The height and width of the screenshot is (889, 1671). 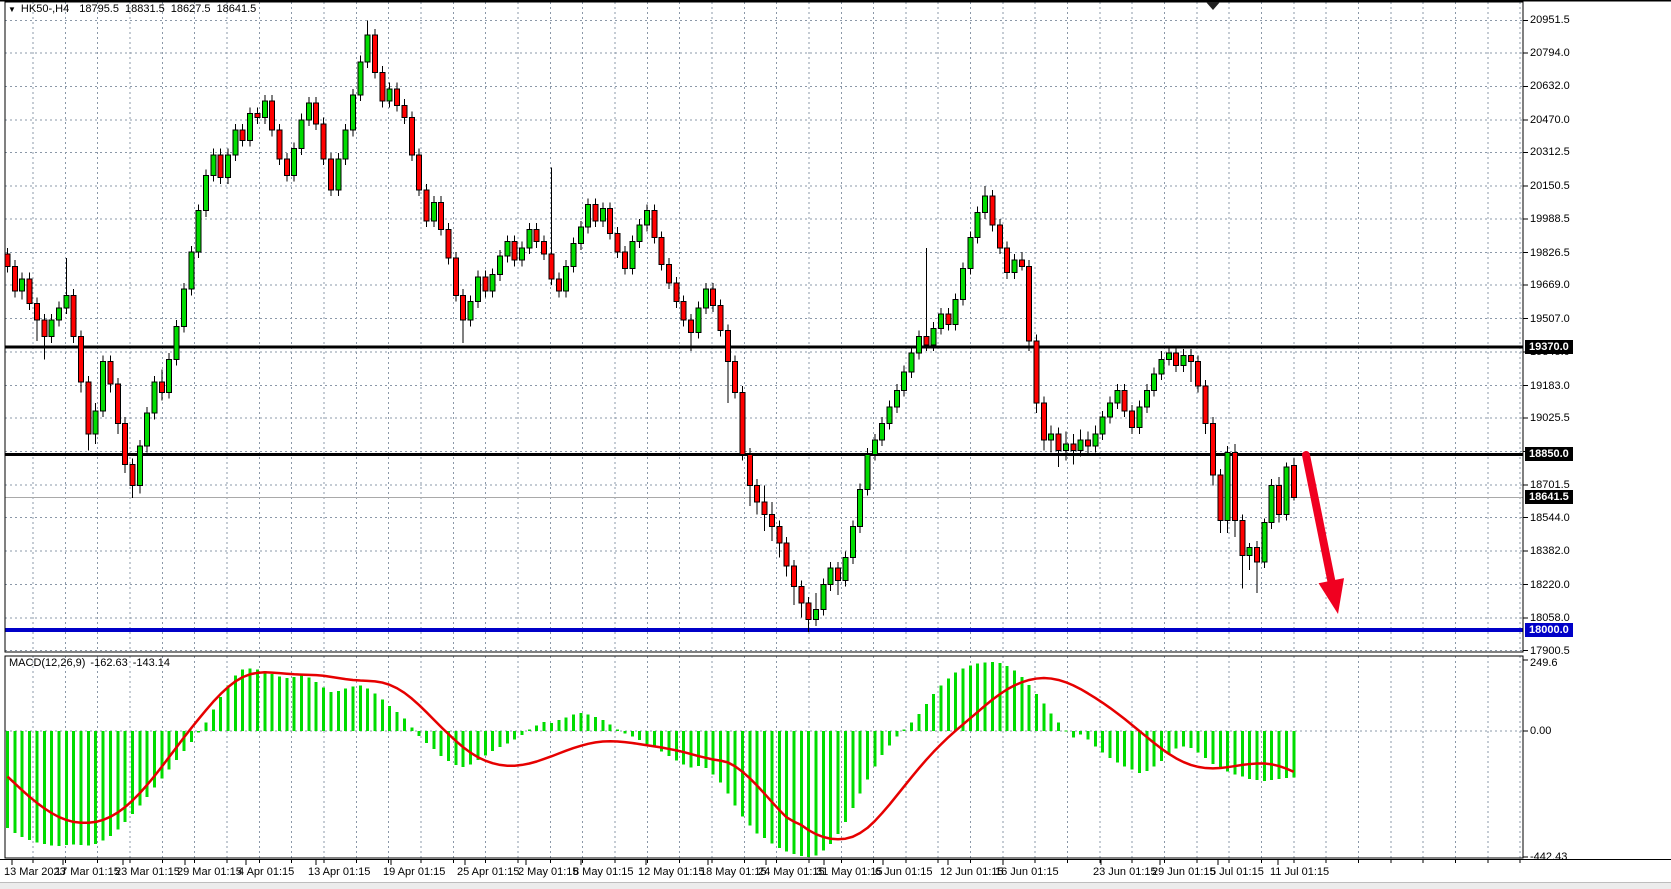 I want to click on trend-arrow-shaft, so click(x=1319, y=518).